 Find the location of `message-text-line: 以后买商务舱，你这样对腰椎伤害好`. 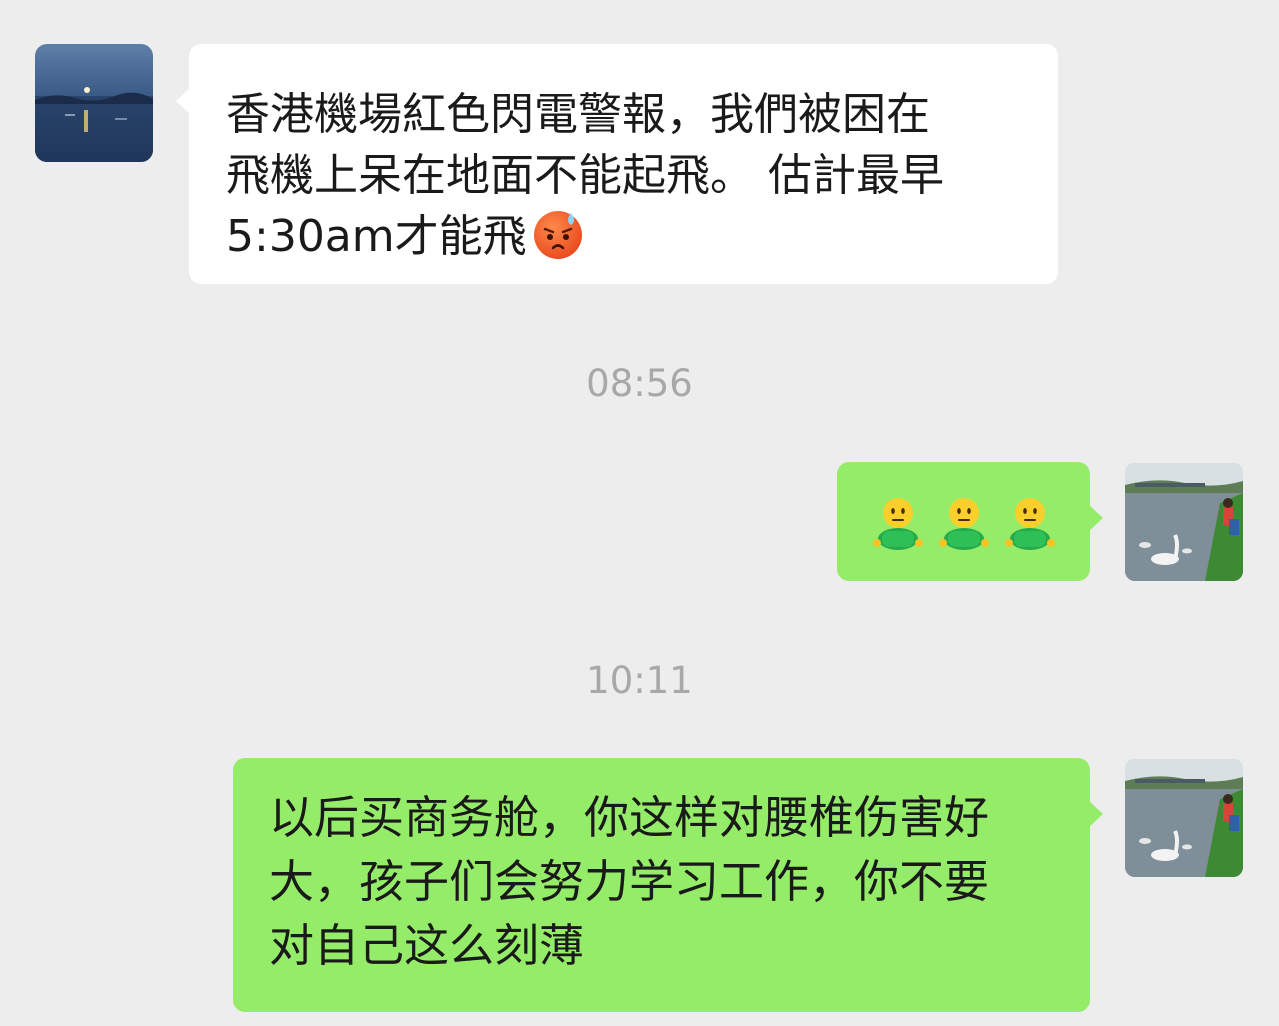

message-text-line: 以后买商务舱，你这样对腰椎伤害好 is located at coordinates (629, 817).